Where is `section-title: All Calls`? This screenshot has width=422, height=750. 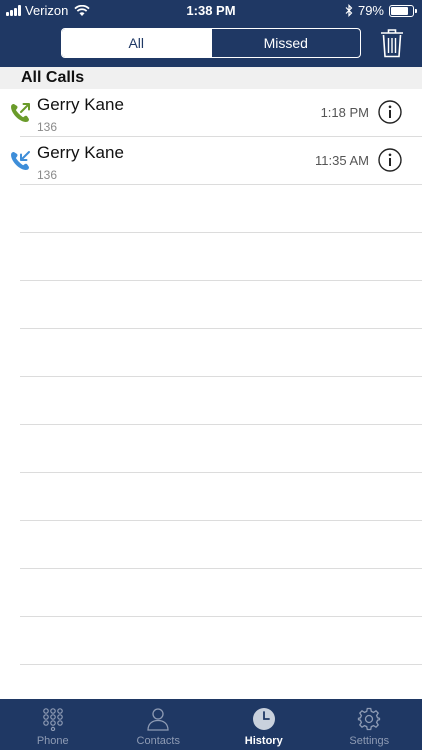
section-title: All Calls is located at coordinates (53, 77).